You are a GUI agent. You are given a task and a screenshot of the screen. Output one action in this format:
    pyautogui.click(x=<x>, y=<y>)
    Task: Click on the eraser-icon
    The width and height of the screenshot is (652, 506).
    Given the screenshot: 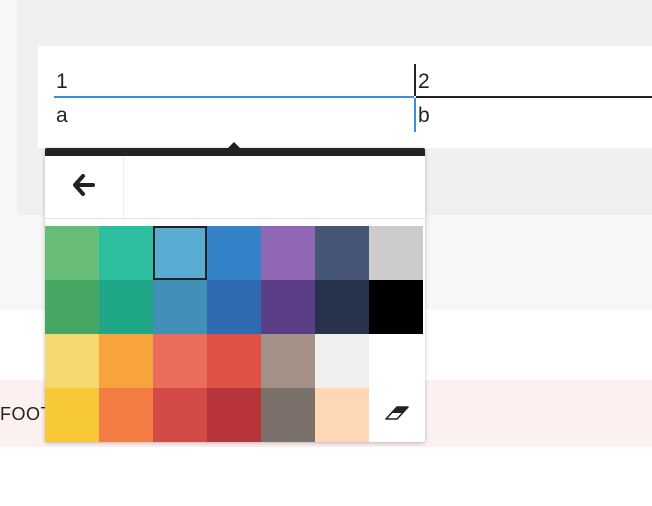 What is the action you would take?
    pyautogui.click(x=397, y=415)
    